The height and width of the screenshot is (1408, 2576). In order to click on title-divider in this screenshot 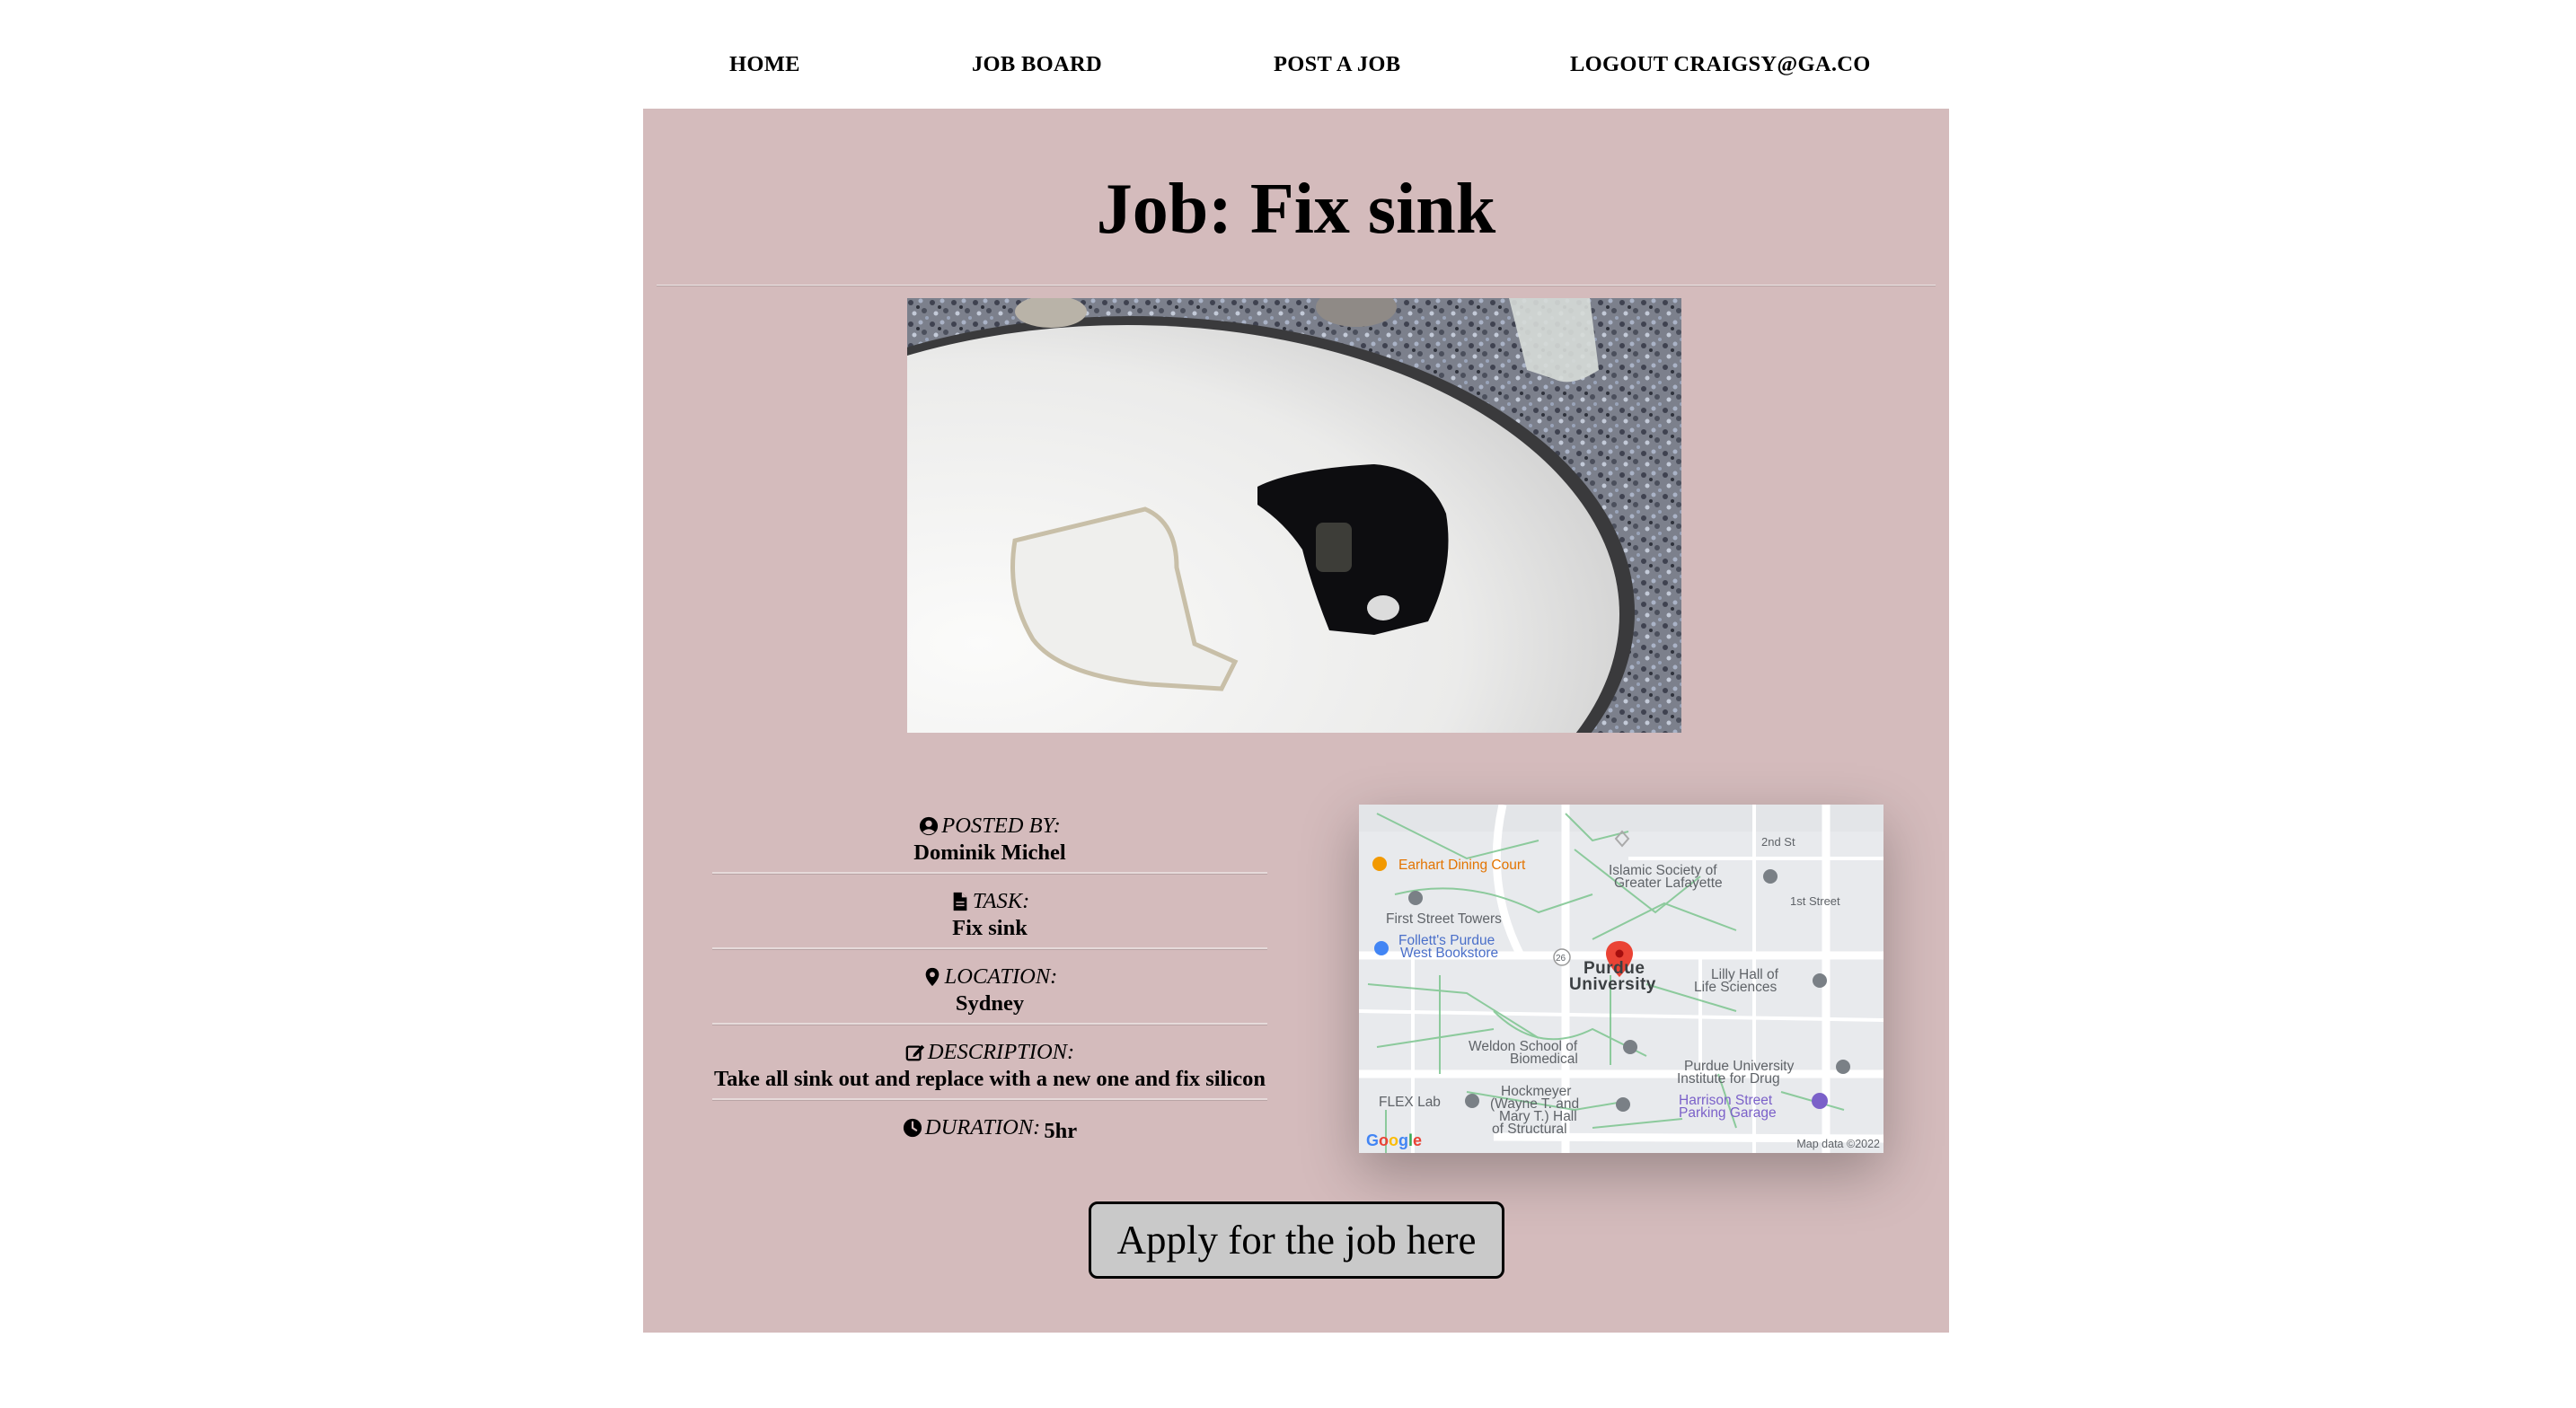, I will do `click(1296, 285)`.